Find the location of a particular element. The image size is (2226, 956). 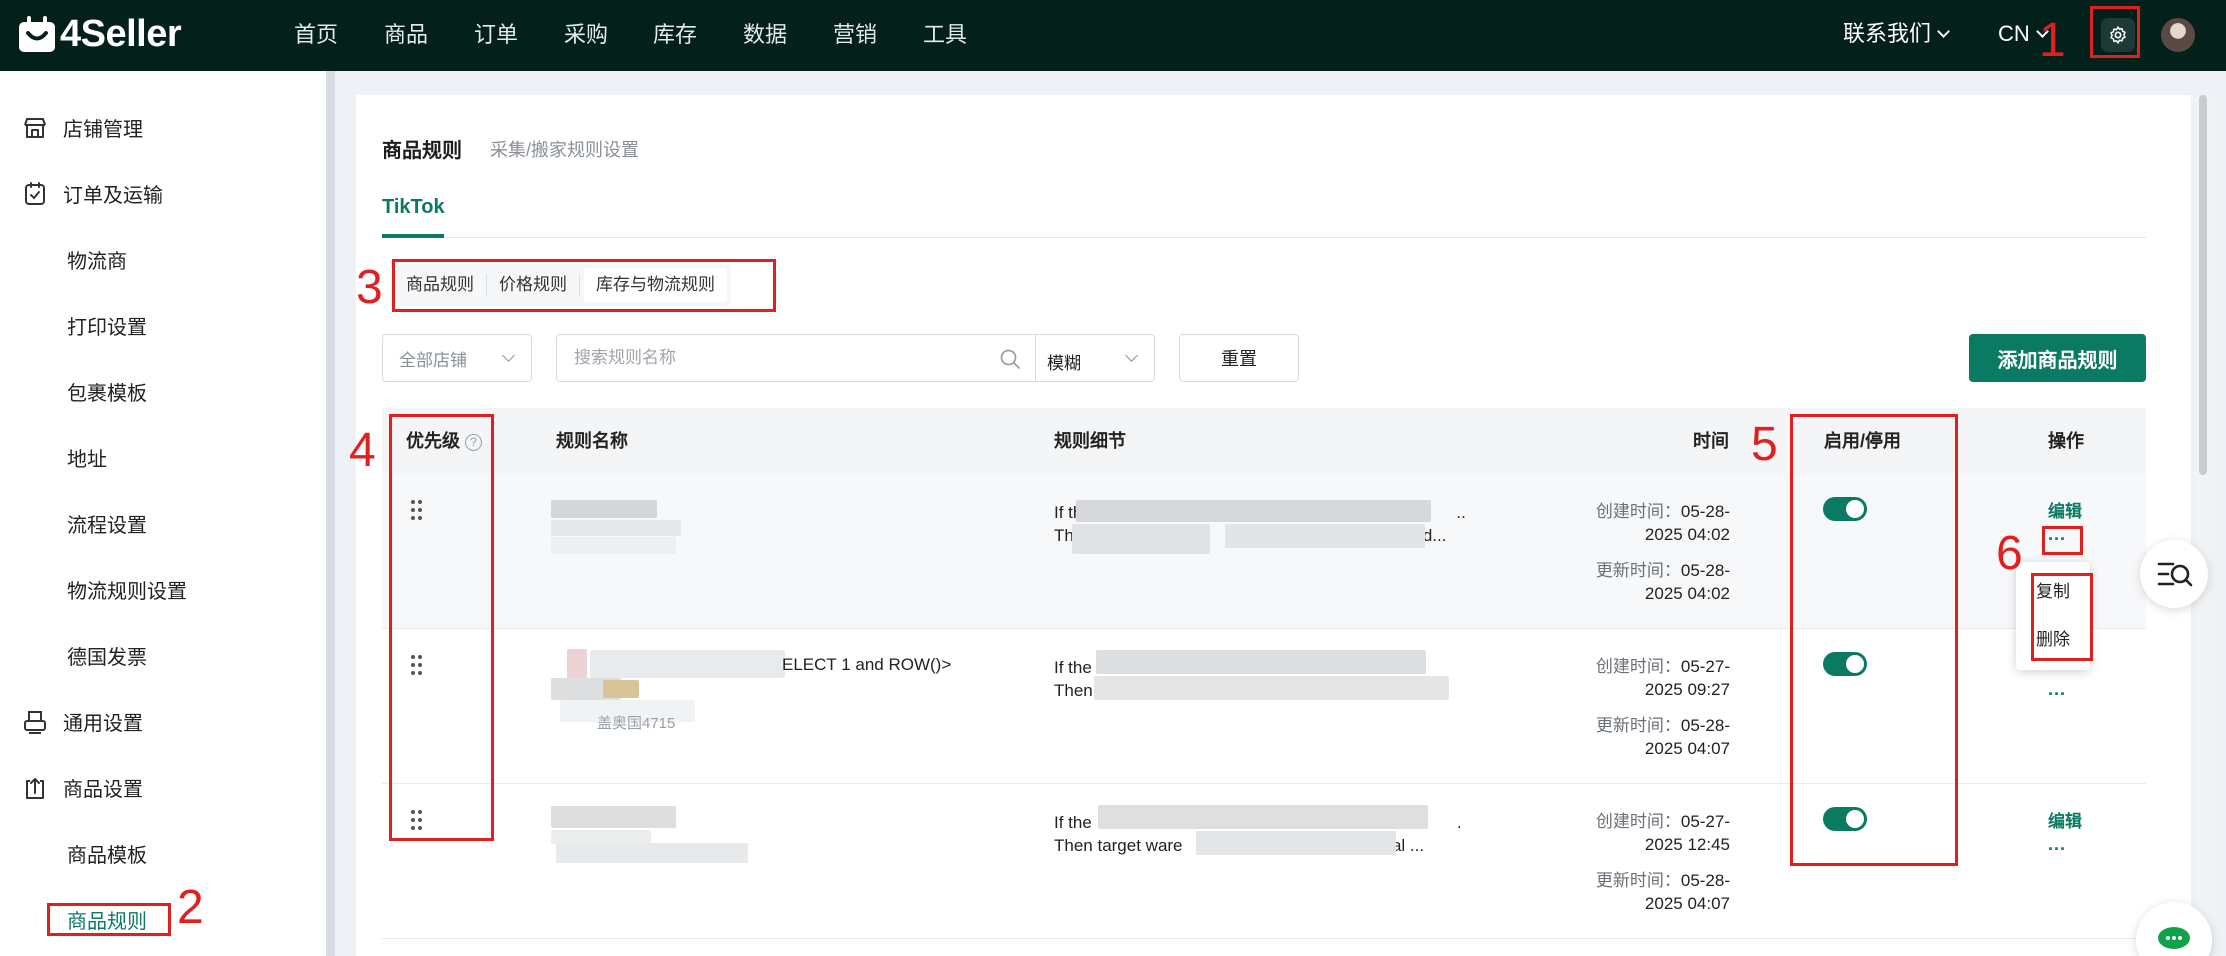

add-product-rule-button: 添加商品规则 is located at coordinates (2057, 358).